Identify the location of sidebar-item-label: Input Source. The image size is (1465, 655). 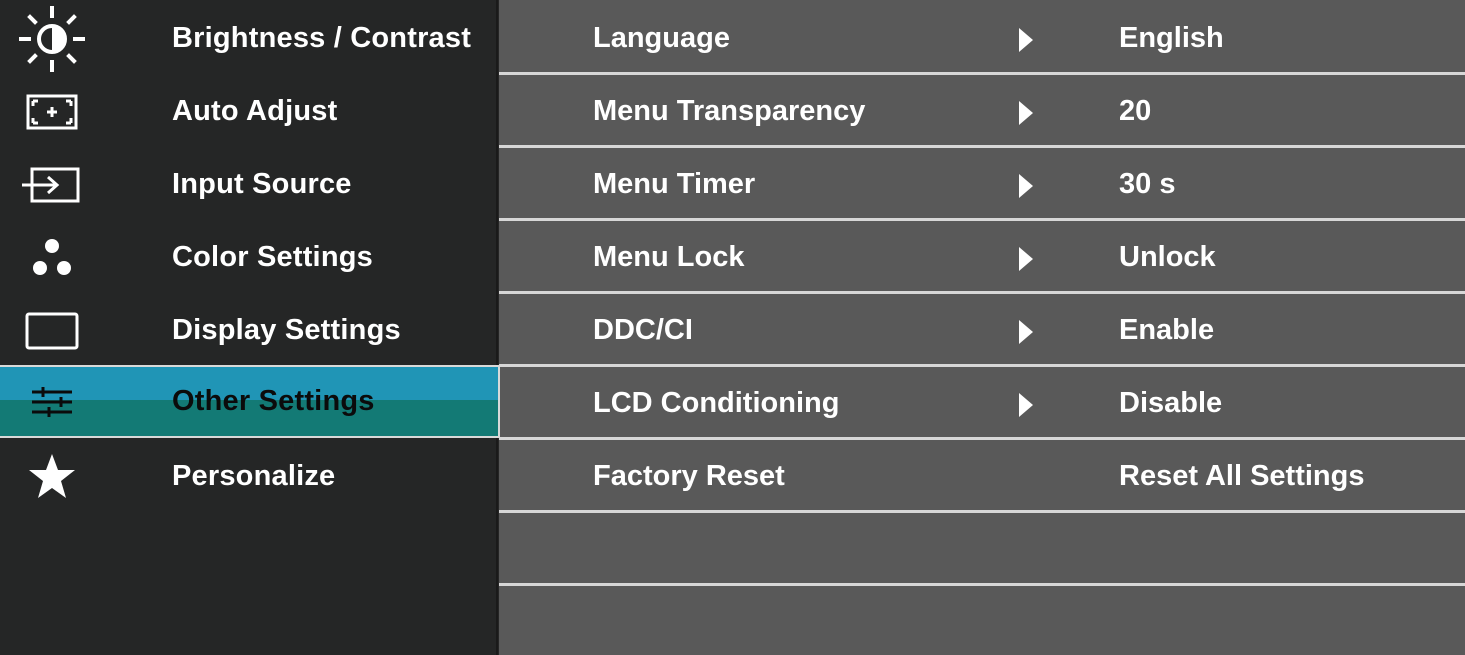
(262, 184).